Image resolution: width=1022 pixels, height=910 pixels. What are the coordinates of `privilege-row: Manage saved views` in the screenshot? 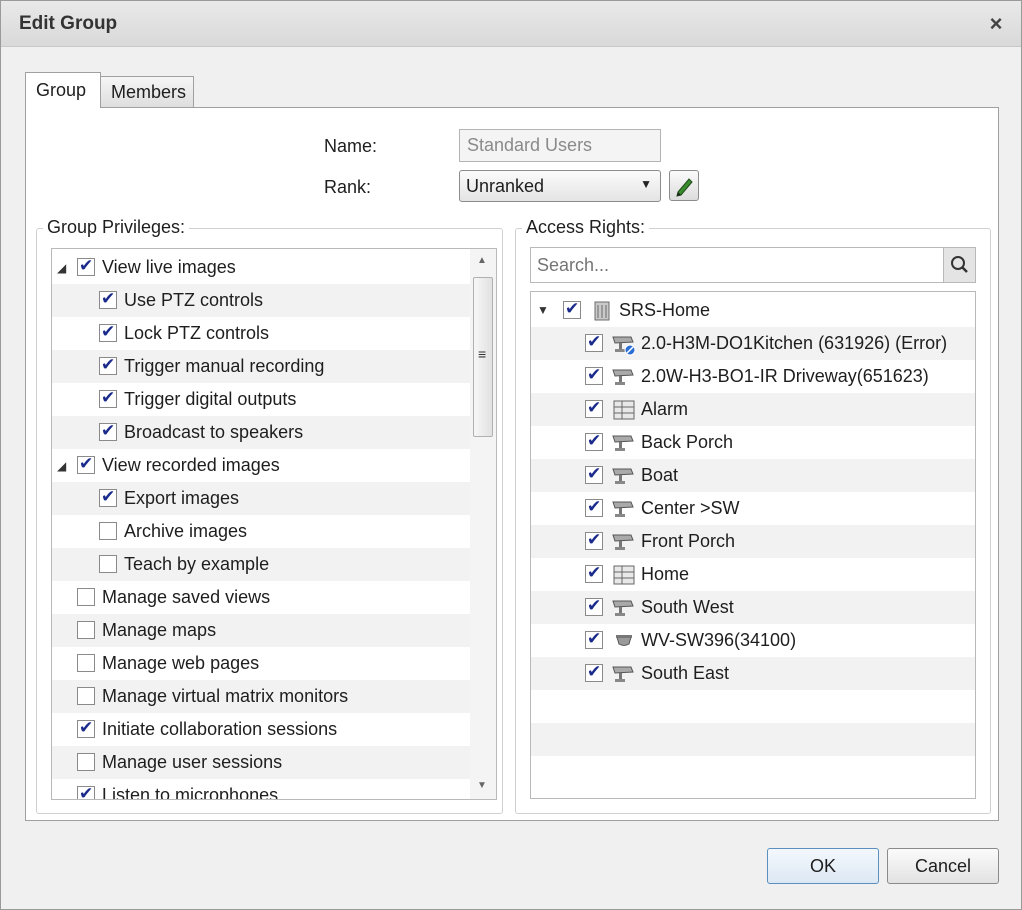 It's located at (262, 597).